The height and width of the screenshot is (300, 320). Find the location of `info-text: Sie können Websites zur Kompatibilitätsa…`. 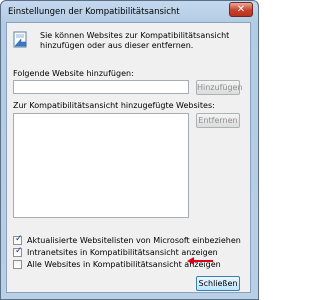

info-text: Sie können Websites zur Kompatibilitätsa… is located at coordinates (135, 40).